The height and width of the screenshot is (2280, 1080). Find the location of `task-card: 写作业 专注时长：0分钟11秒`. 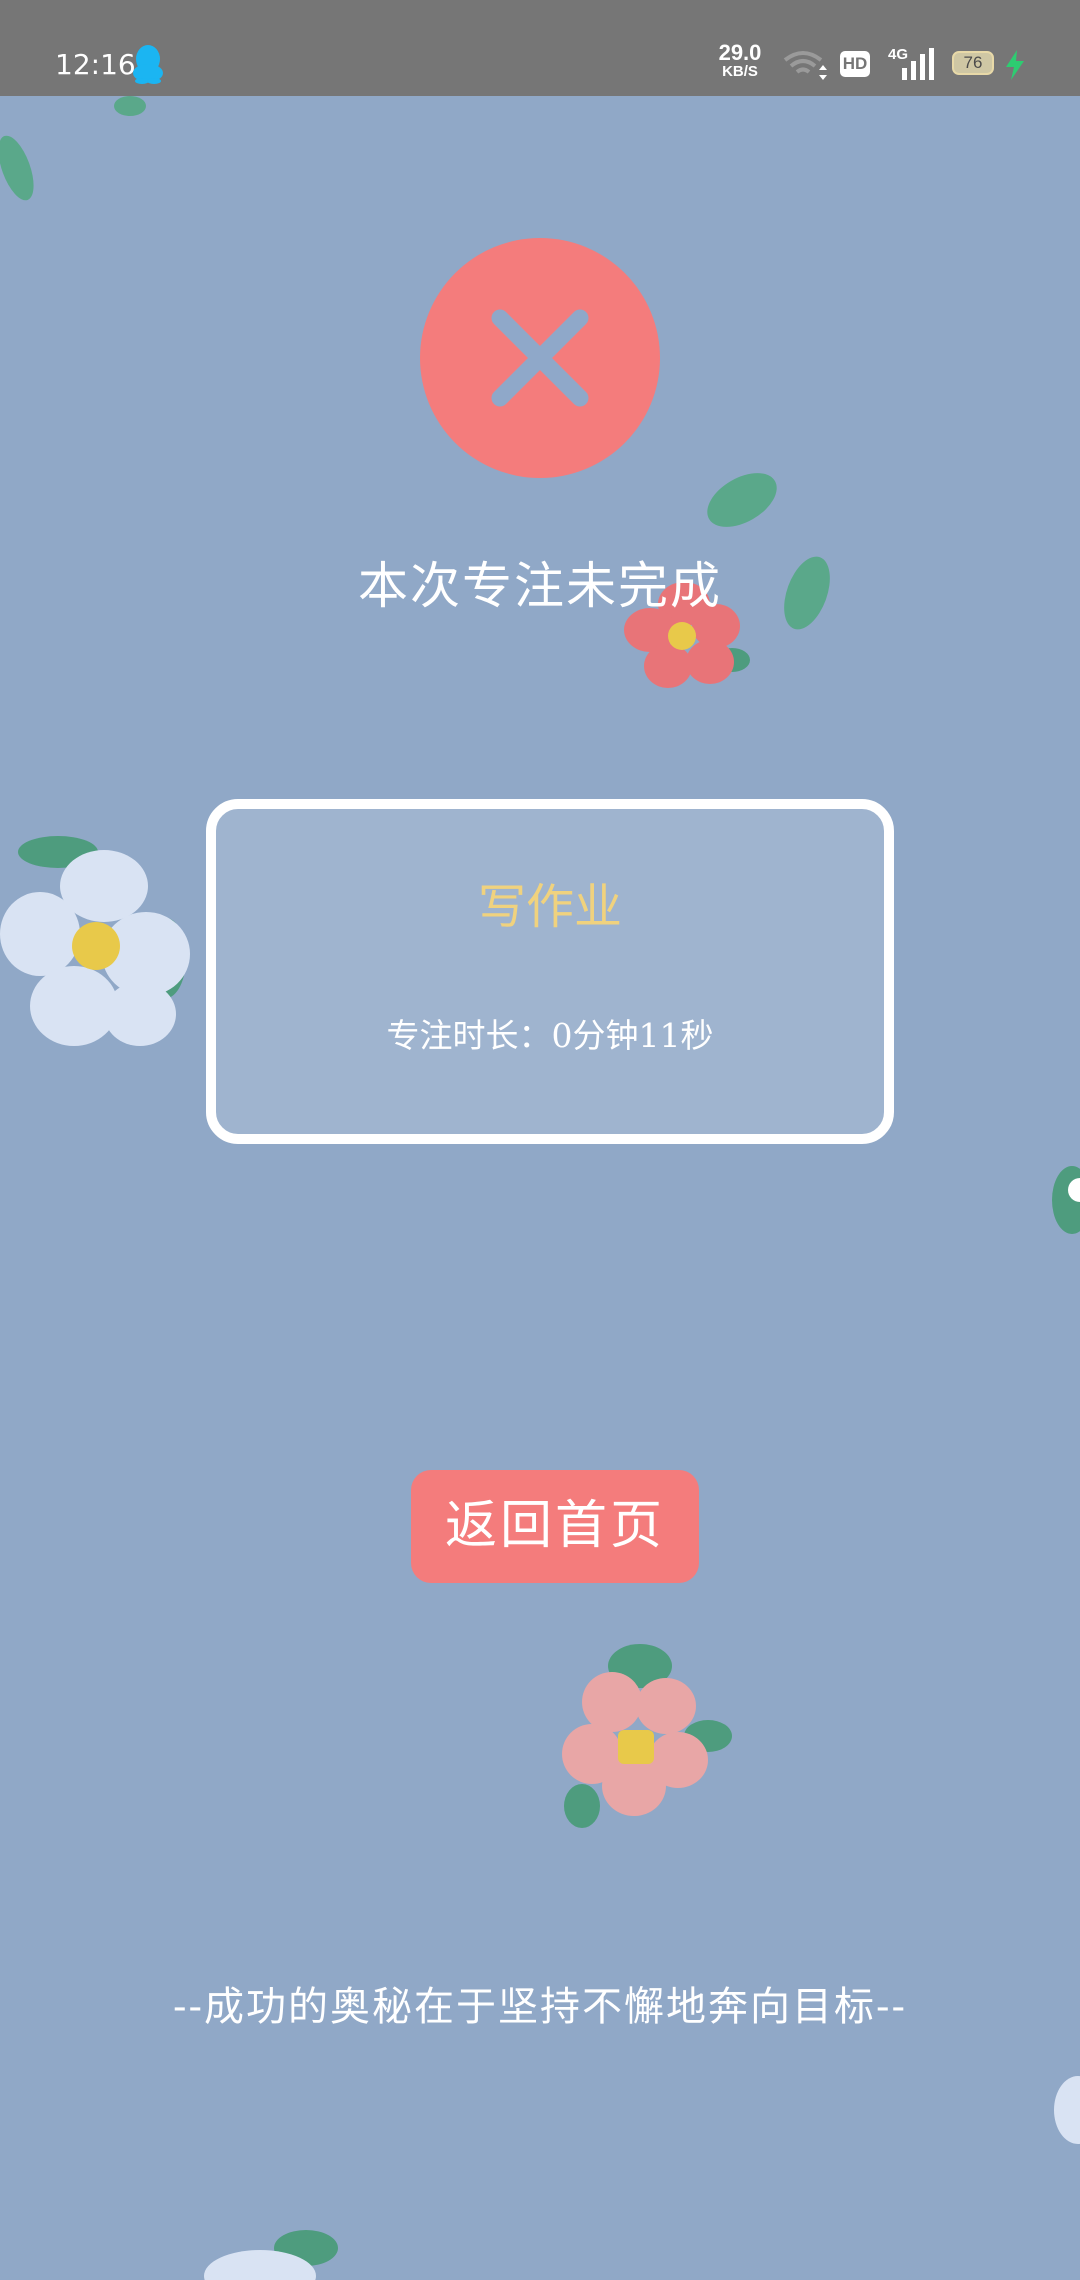

task-card: 写作业 专注时长：0分钟11秒 is located at coordinates (550, 971).